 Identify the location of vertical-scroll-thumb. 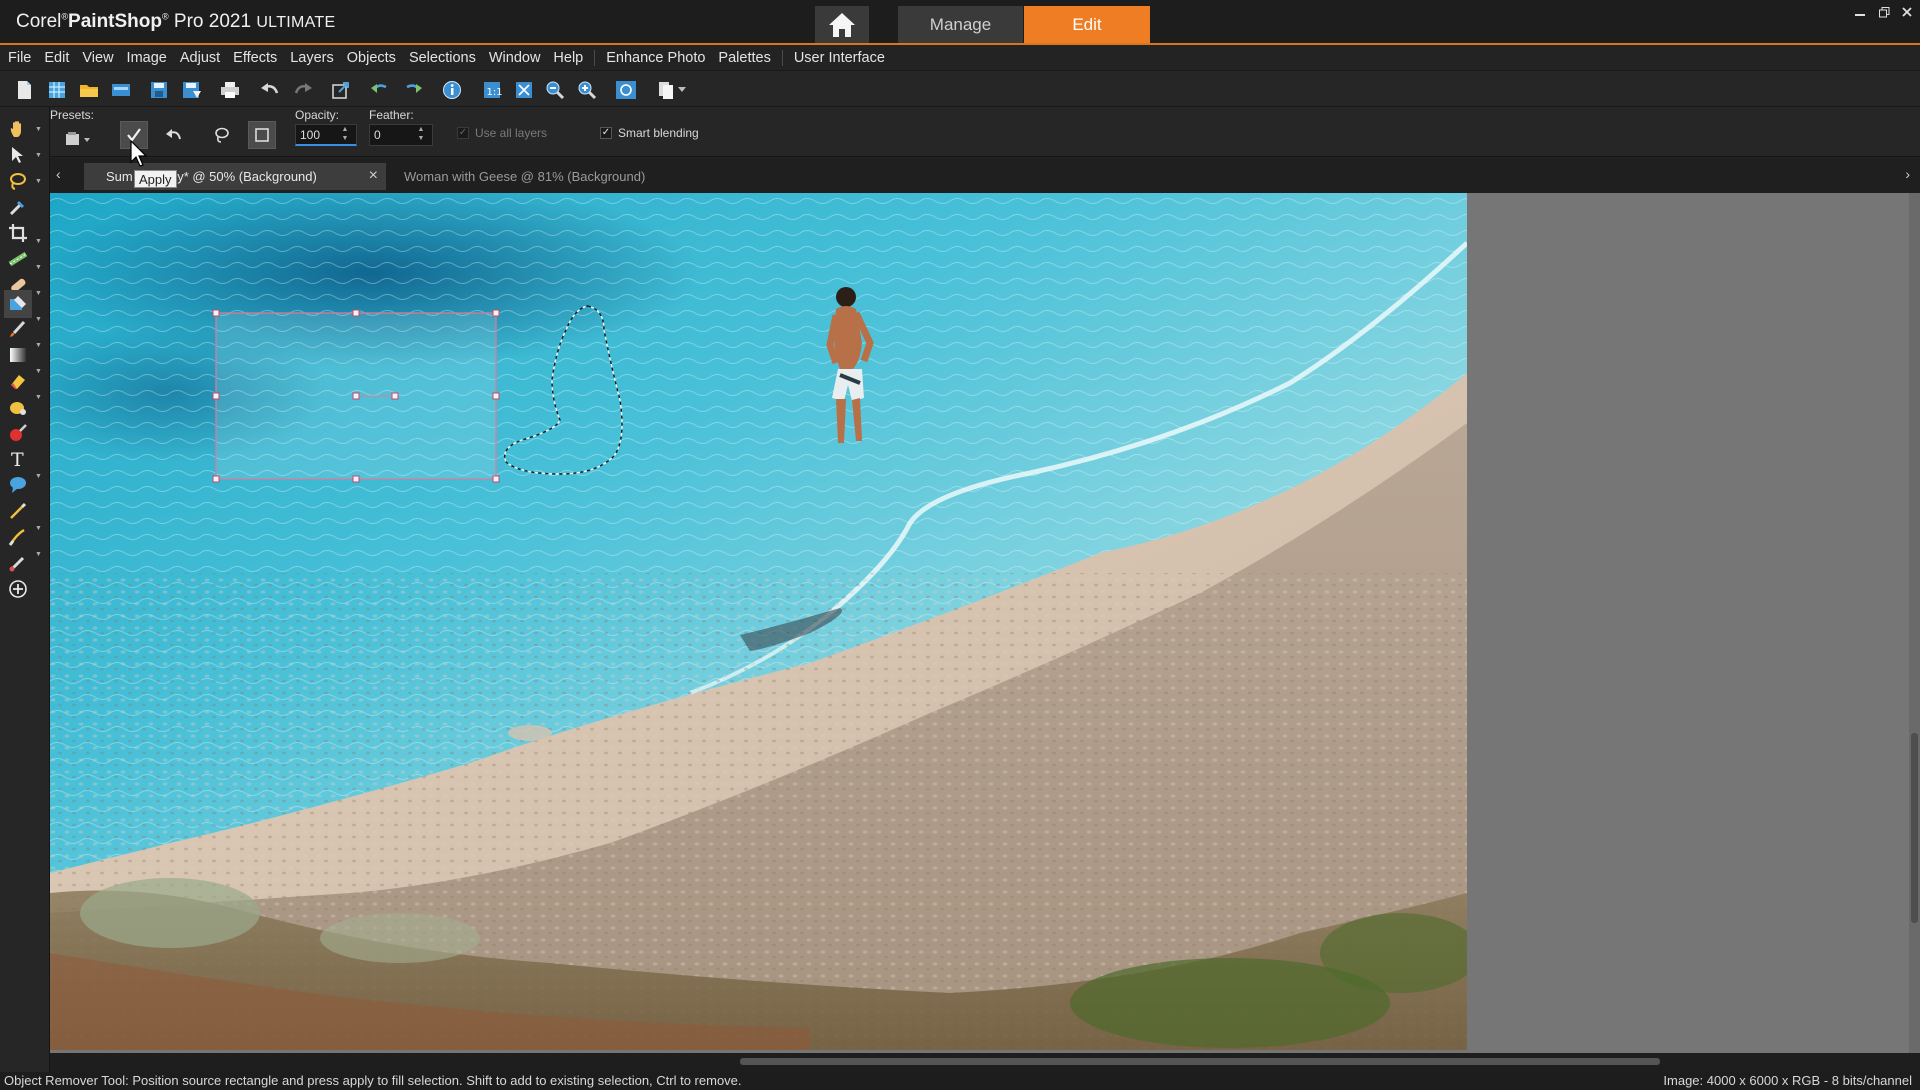
(1914, 828).